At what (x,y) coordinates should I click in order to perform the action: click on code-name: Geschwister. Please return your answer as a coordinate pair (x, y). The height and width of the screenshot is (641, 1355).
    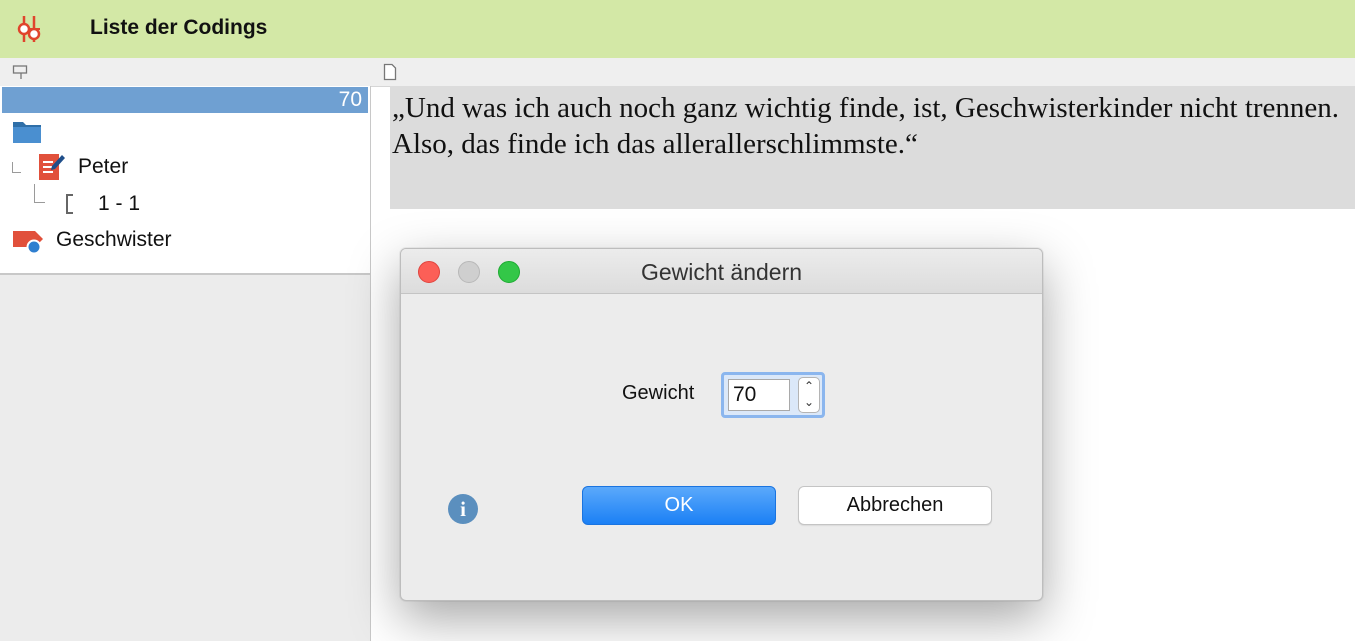
    Looking at the image, I should click on (114, 239).